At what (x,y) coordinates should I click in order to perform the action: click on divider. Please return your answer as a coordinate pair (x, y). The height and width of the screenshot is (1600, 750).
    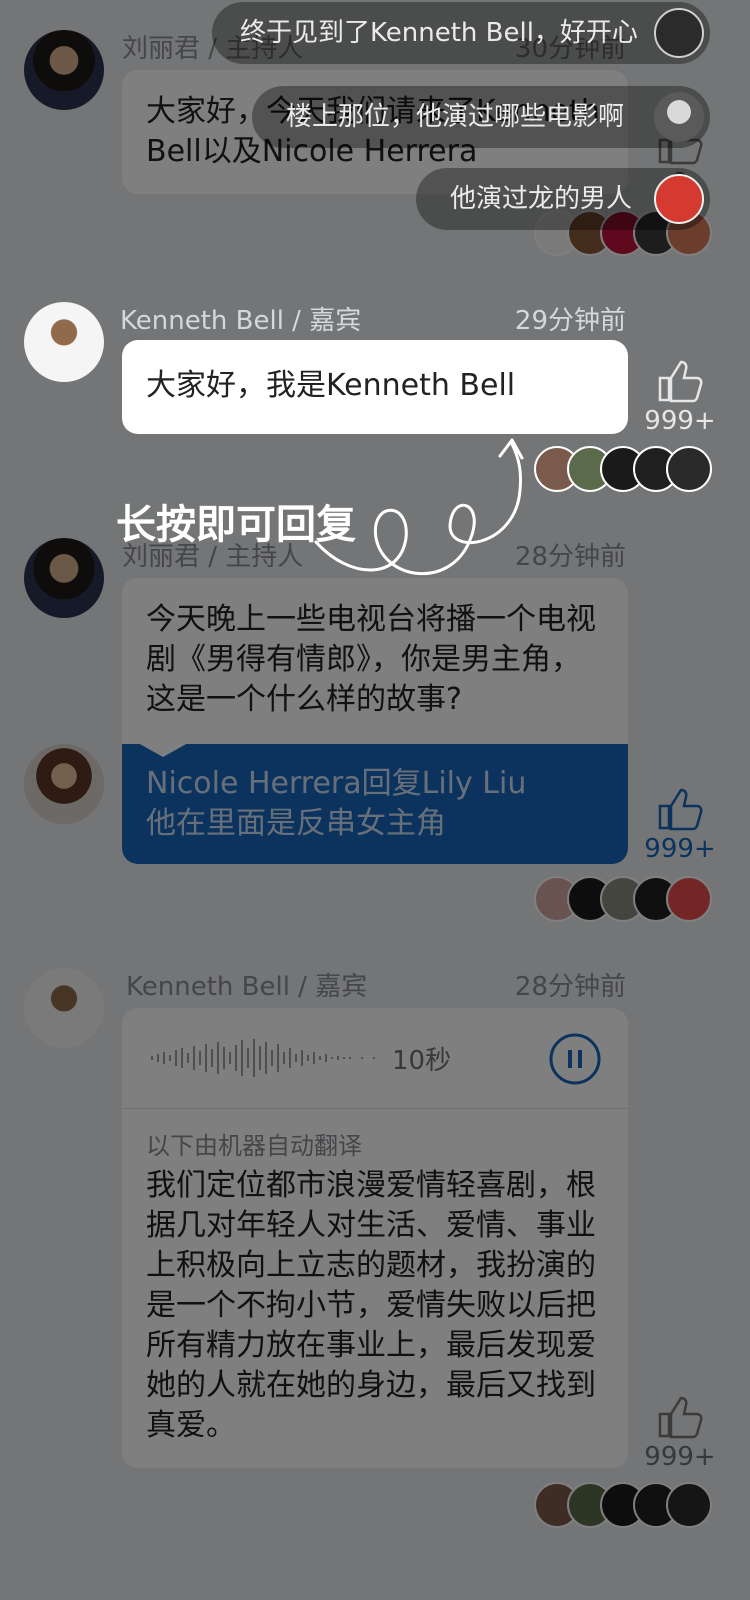
    Looking at the image, I should click on (375, 1108).